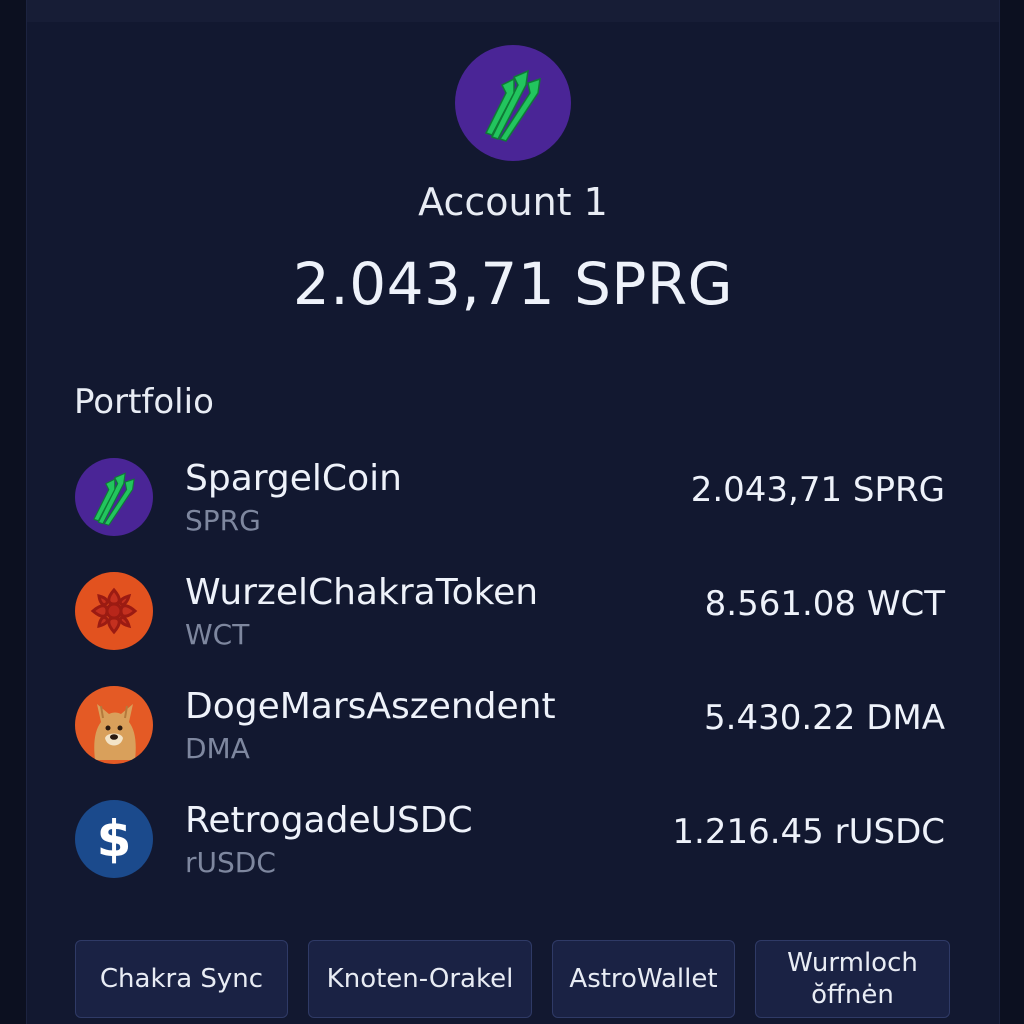 The image size is (1024, 1024). I want to click on asset-row-dogemarsaszendent: DogeMarsAszendent DMA 5.430.22 DMA, so click(510, 726).